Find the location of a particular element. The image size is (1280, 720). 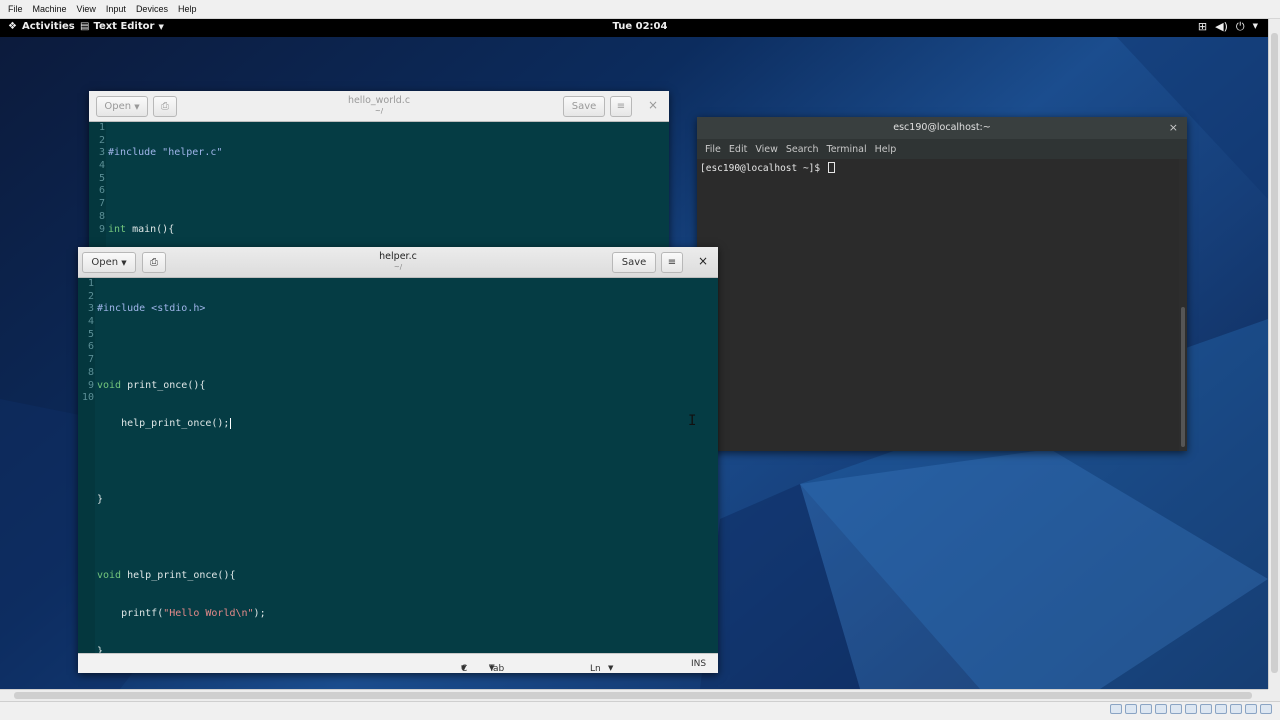

cpu-icon is located at coordinates (1236, 709).